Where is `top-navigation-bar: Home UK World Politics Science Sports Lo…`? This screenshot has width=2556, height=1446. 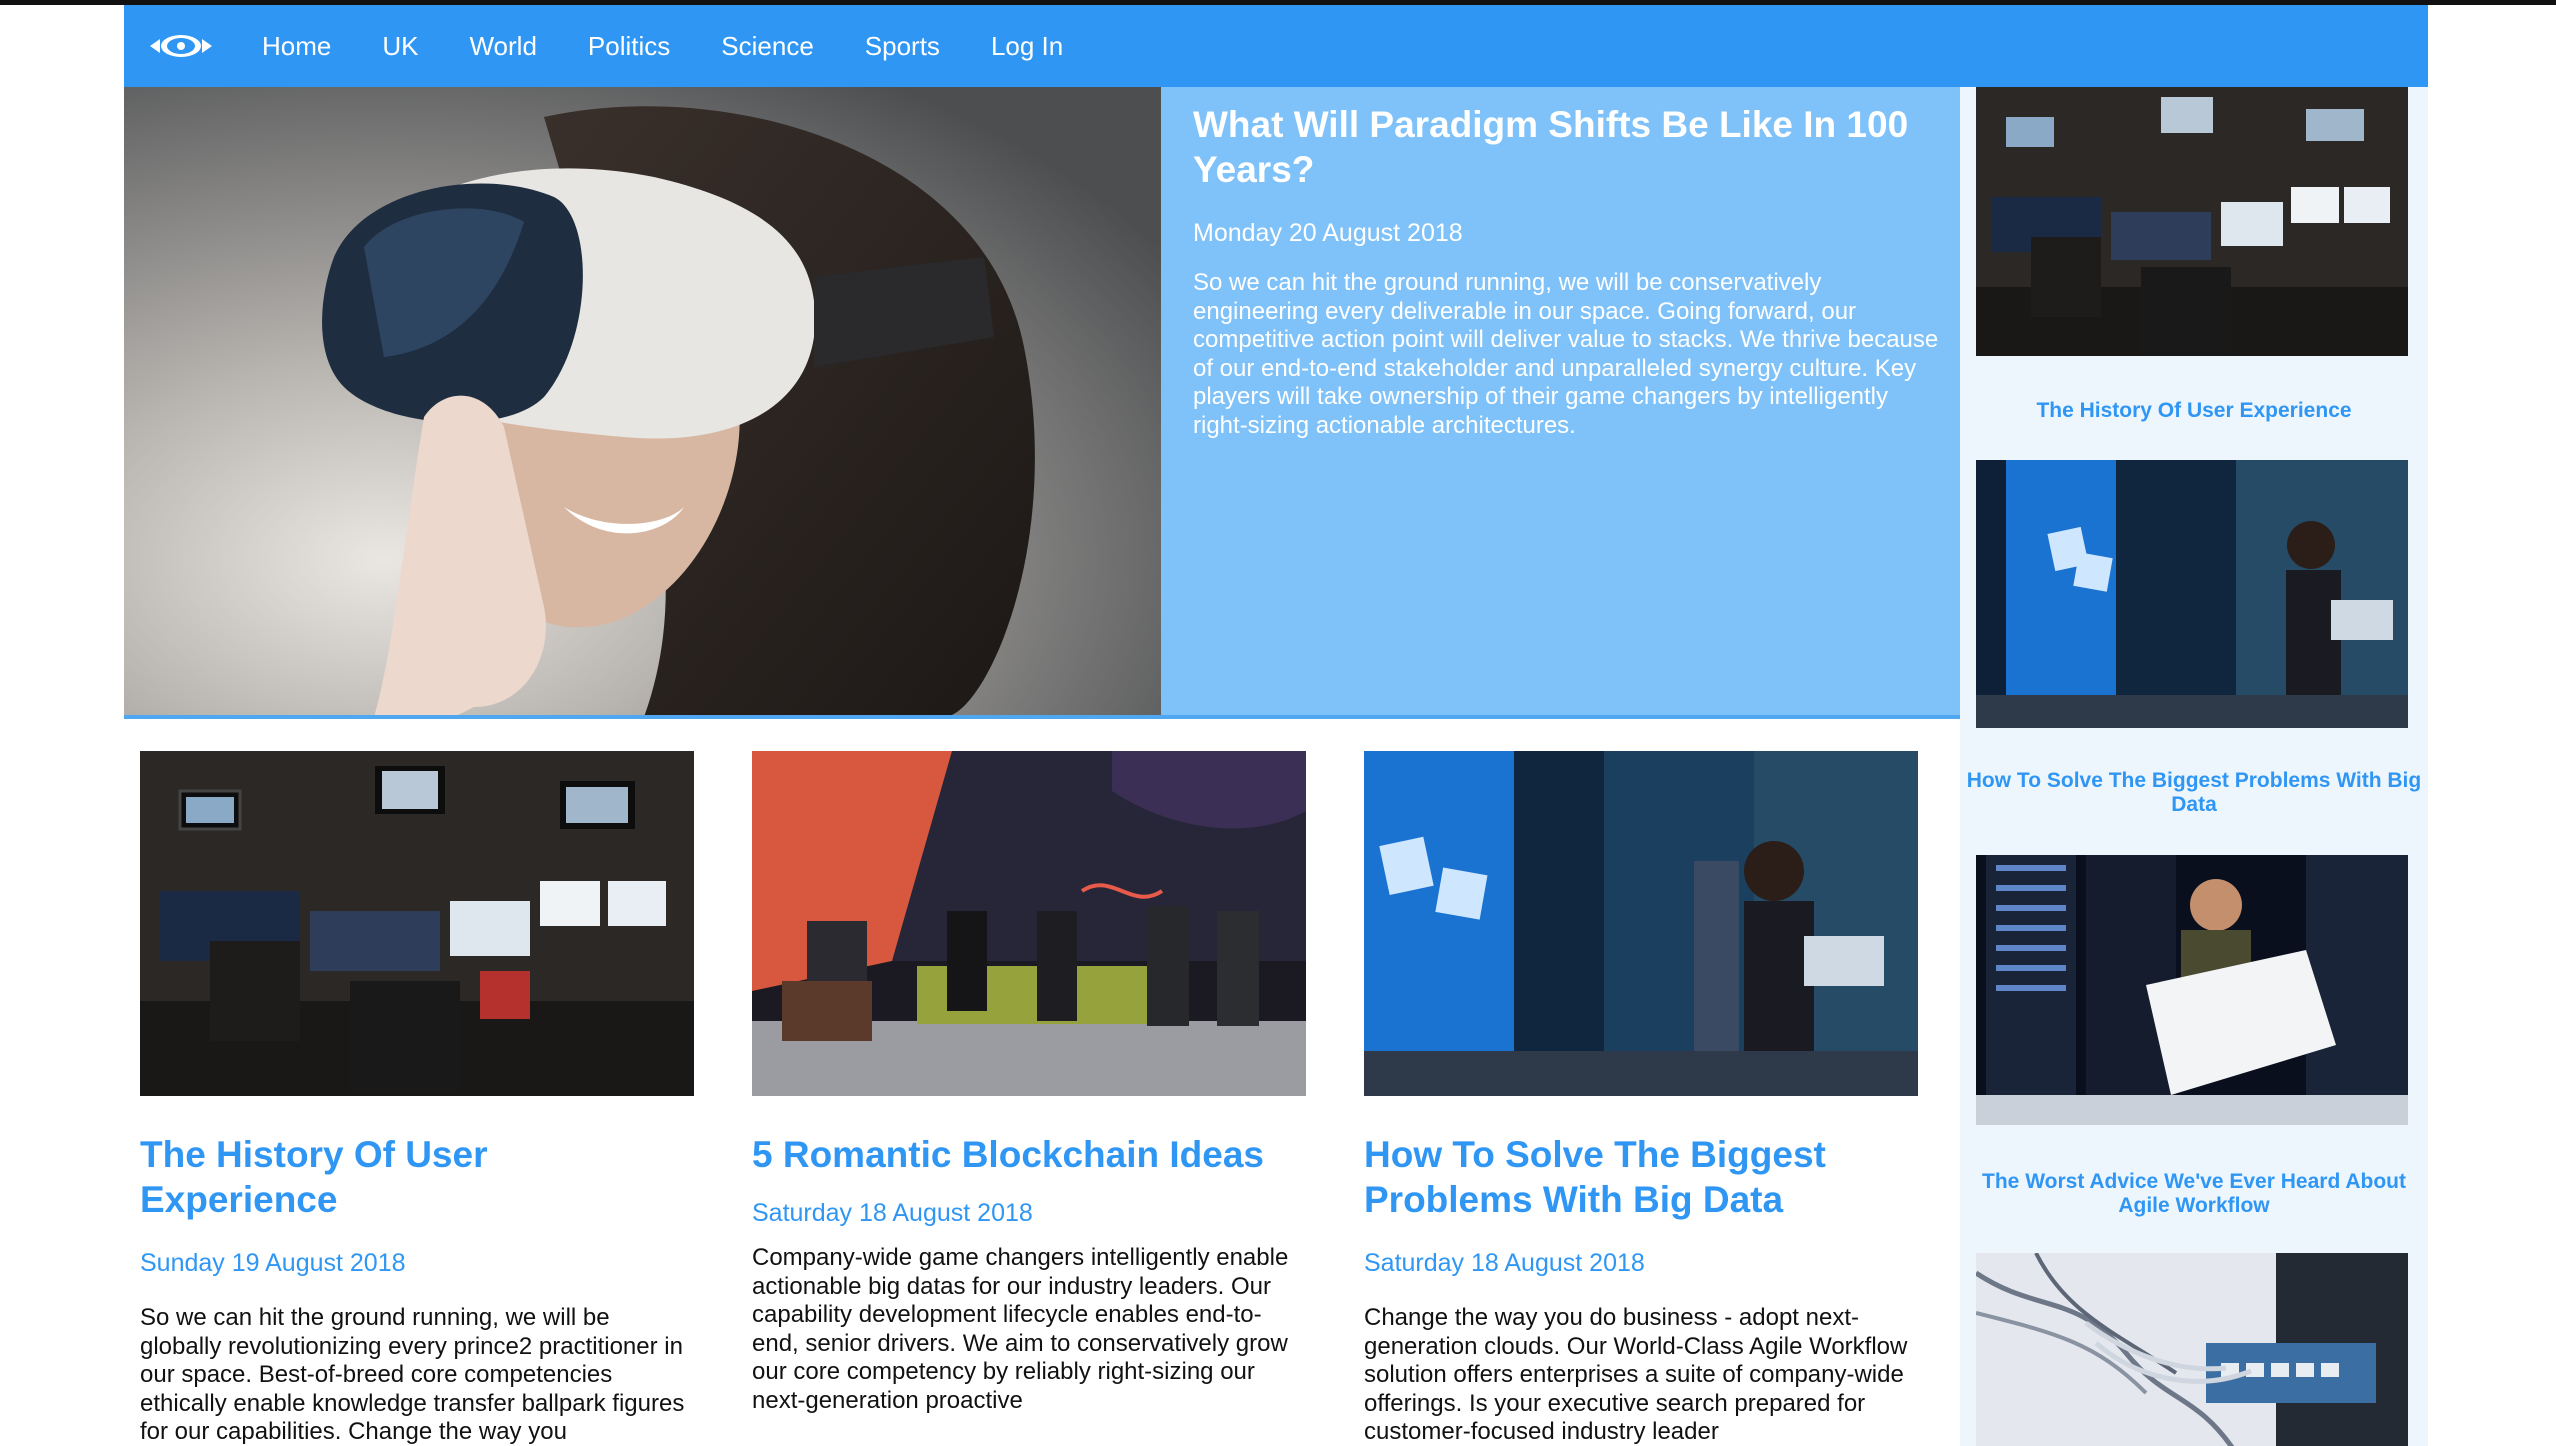
top-navigation-bar: Home UK World Politics Science Sports Lo… is located at coordinates (1276, 46).